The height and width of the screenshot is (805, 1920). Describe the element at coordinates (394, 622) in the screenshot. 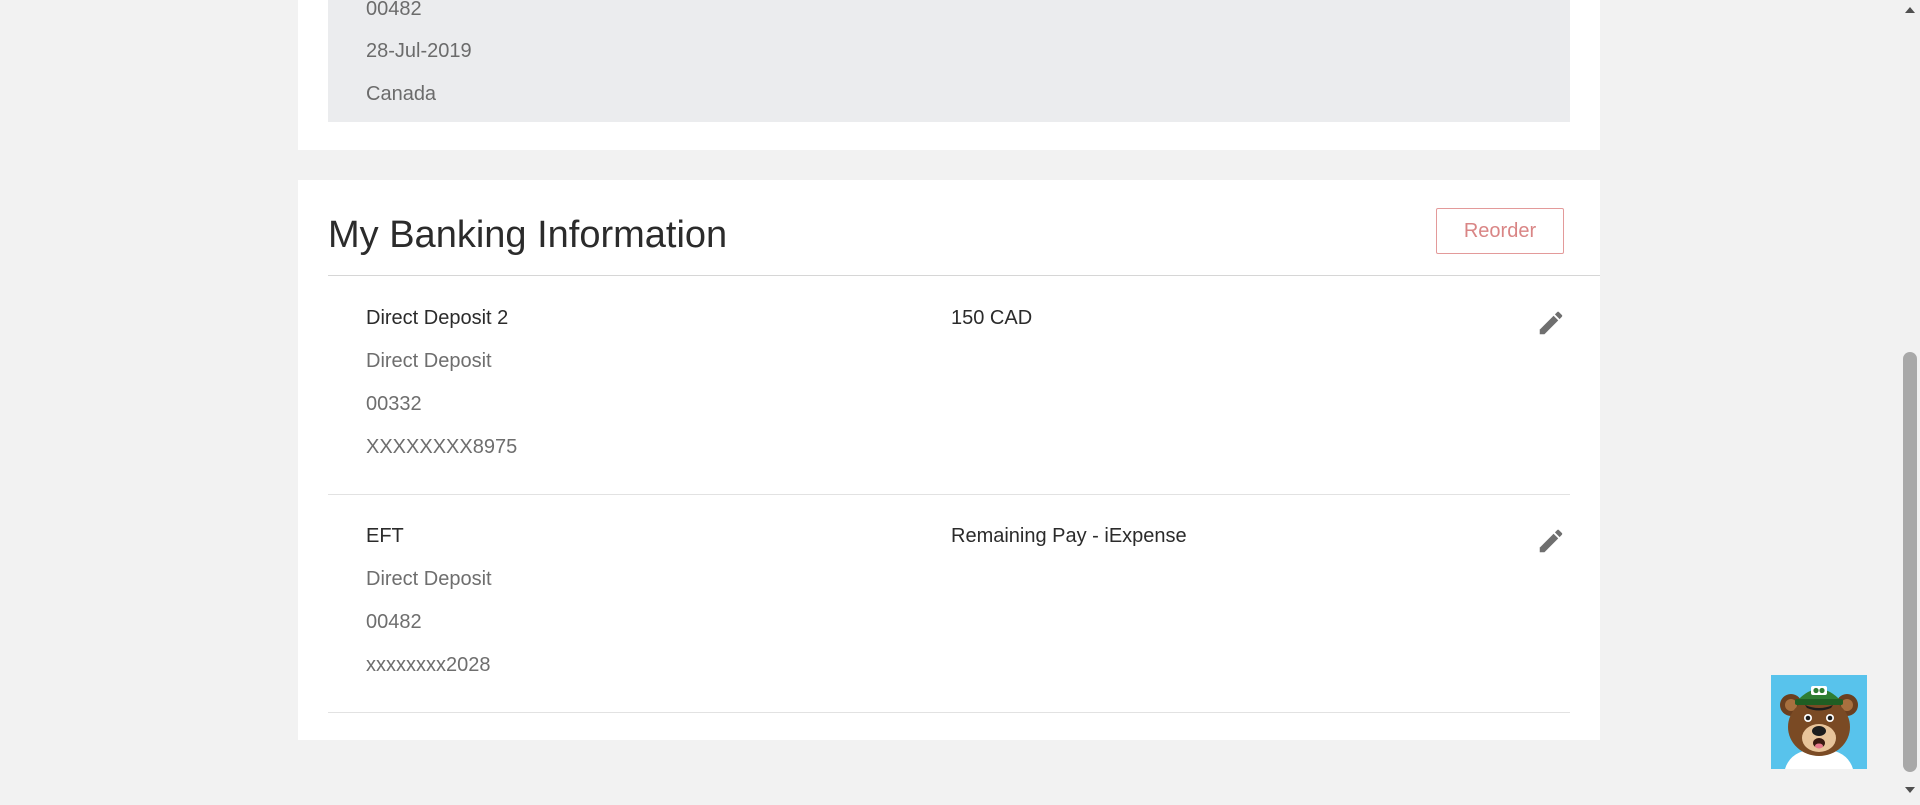

I see `deposit-transit: 00482` at that location.